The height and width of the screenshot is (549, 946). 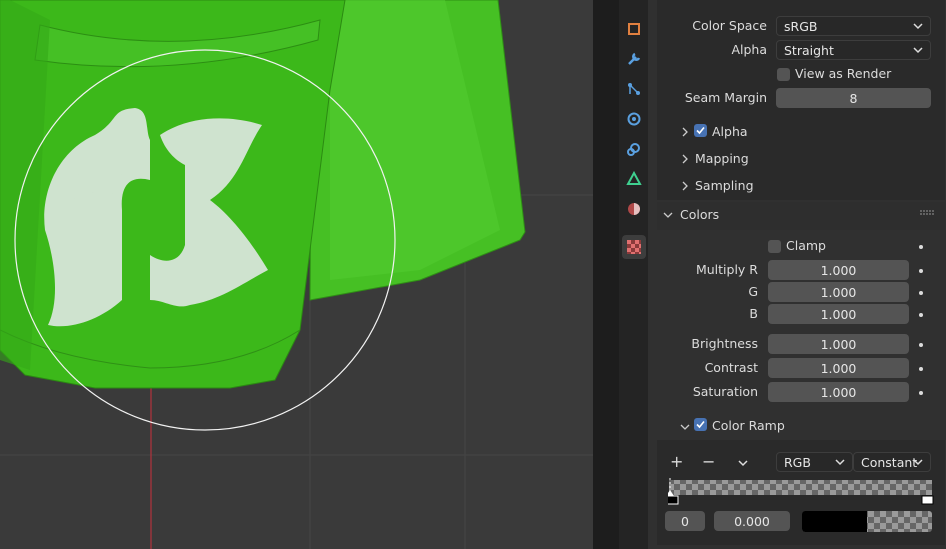 I want to click on wrench-icon, so click(x=634, y=58).